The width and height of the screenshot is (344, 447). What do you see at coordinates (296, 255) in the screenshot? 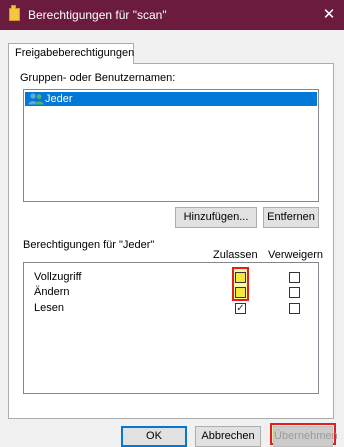
I see `column-deny-header: Verweigern` at bounding box center [296, 255].